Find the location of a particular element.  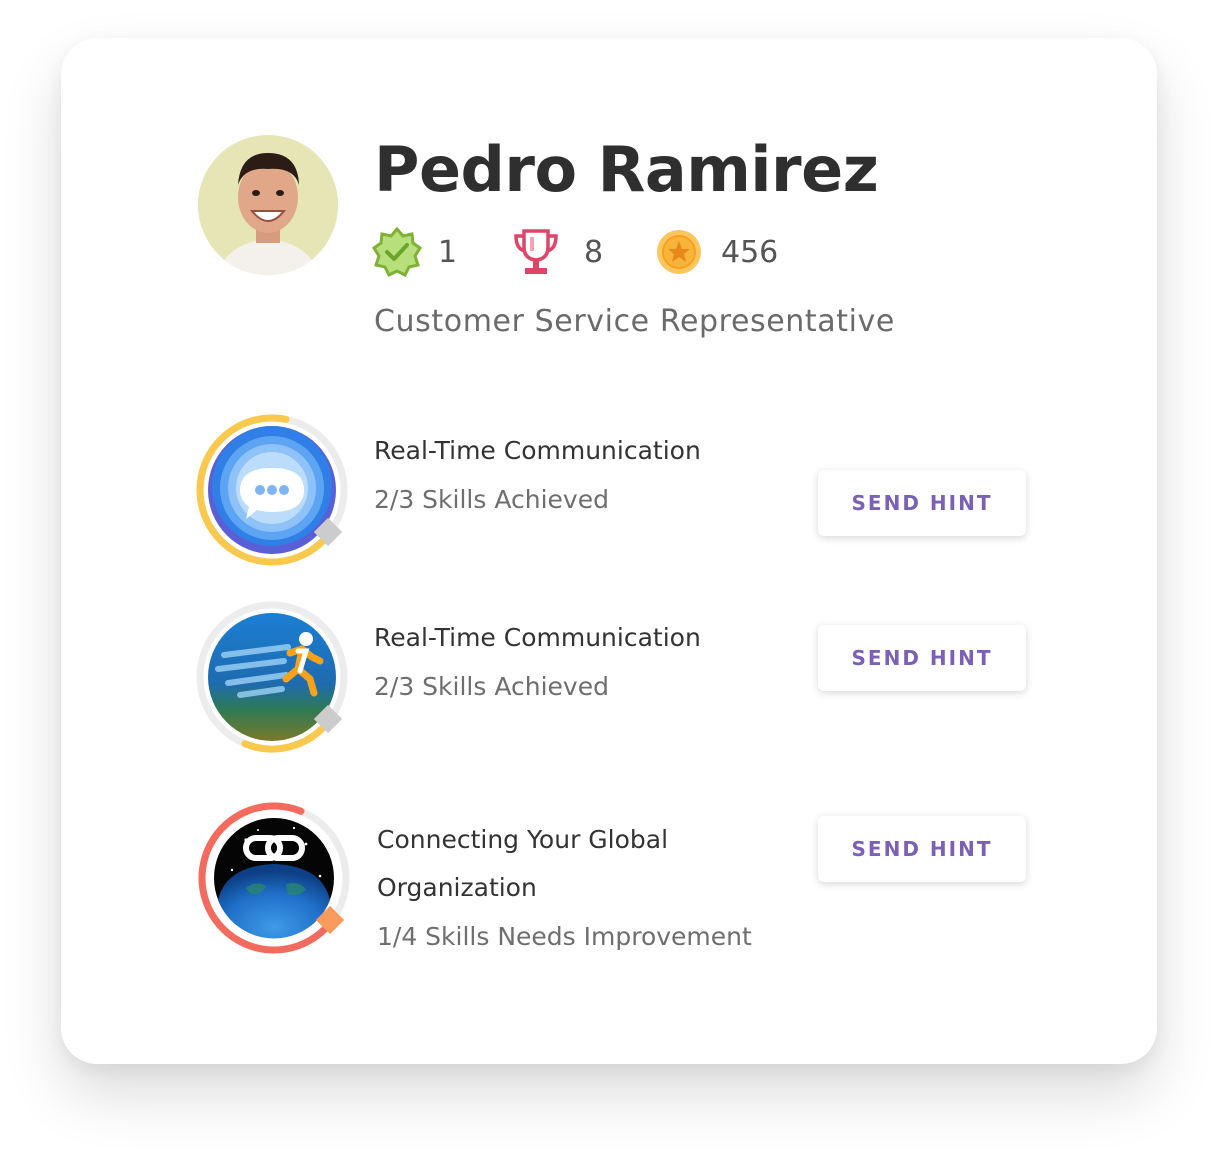

course-status-2: 2/3 Skills Achieved is located at coordinates (491, 686).